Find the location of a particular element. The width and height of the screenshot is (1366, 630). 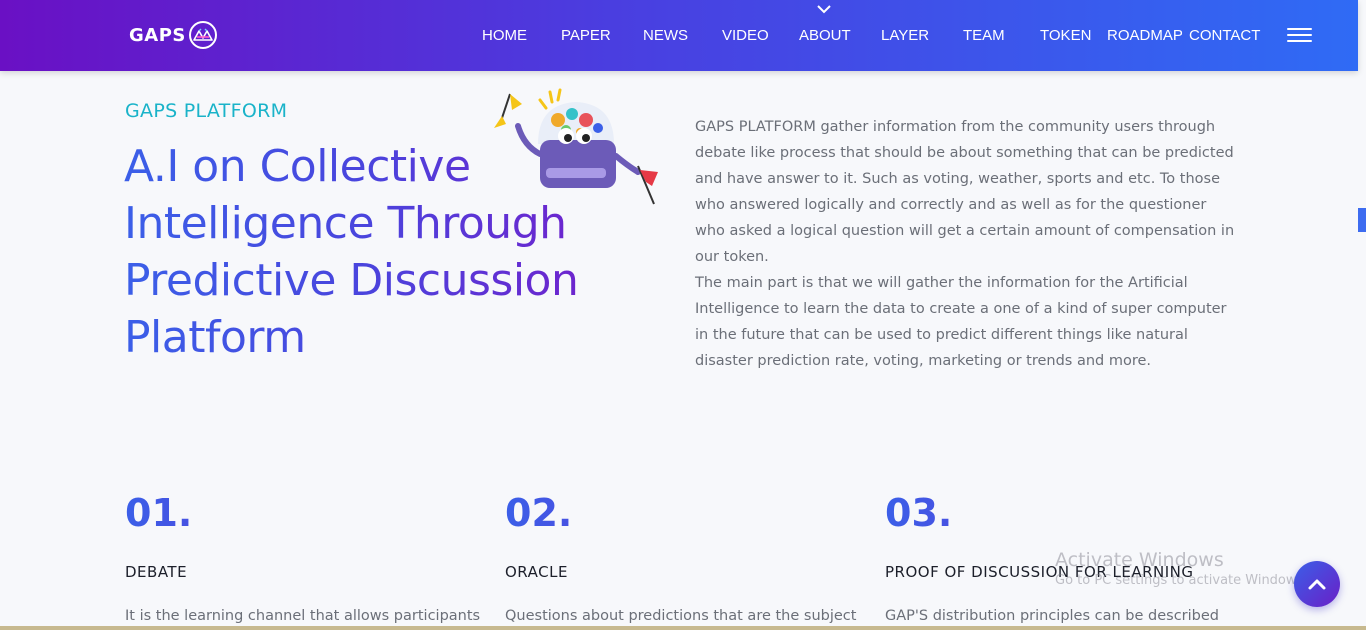

feature-title: PROOF OF DISCUSSION FOR LEARNING is located at coordinates (1039, 572).